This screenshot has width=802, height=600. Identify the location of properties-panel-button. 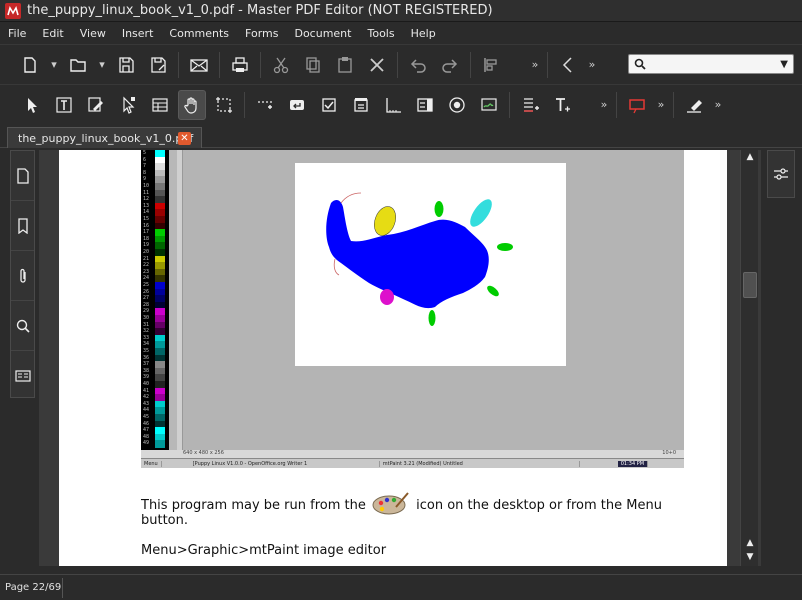
(781, 174).